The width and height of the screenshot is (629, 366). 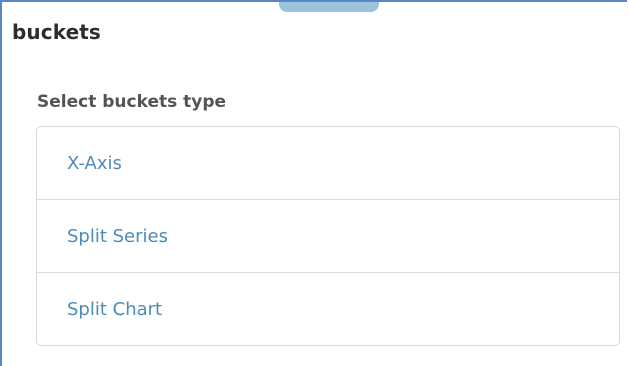 I want to click on panel-title: buckets, so click(x=56, y=32).